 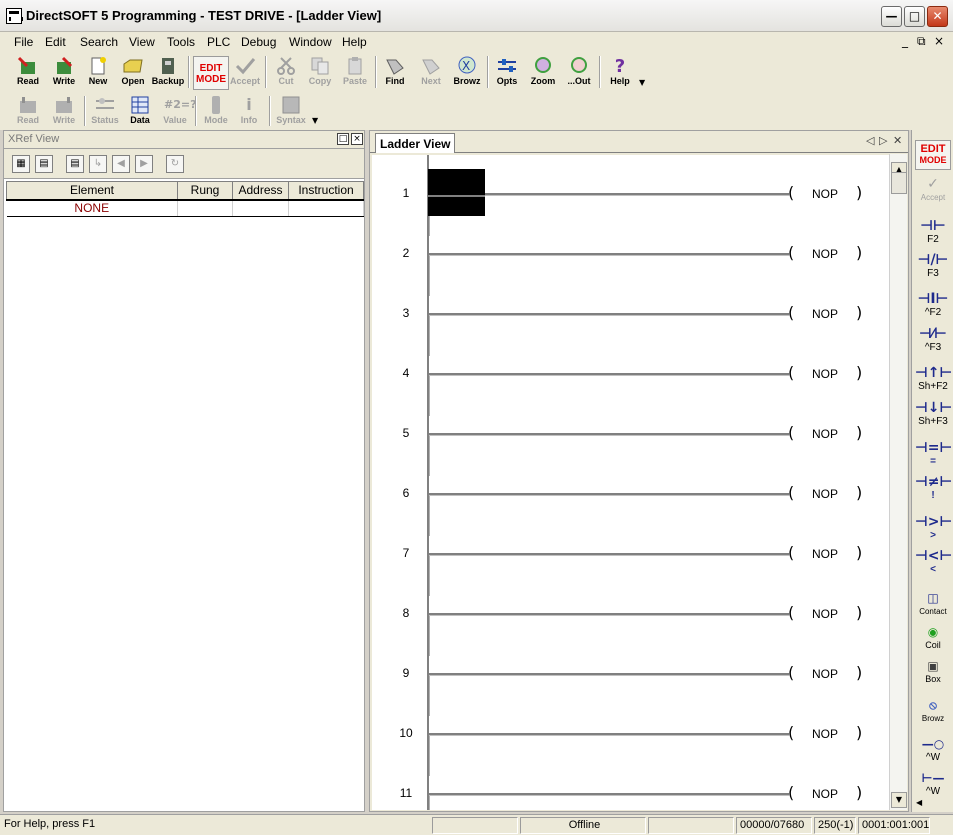 What do you see at coordinates (133, 73) in the screenshot?
I see `open-button: Open` at bounding box center [133, 73].